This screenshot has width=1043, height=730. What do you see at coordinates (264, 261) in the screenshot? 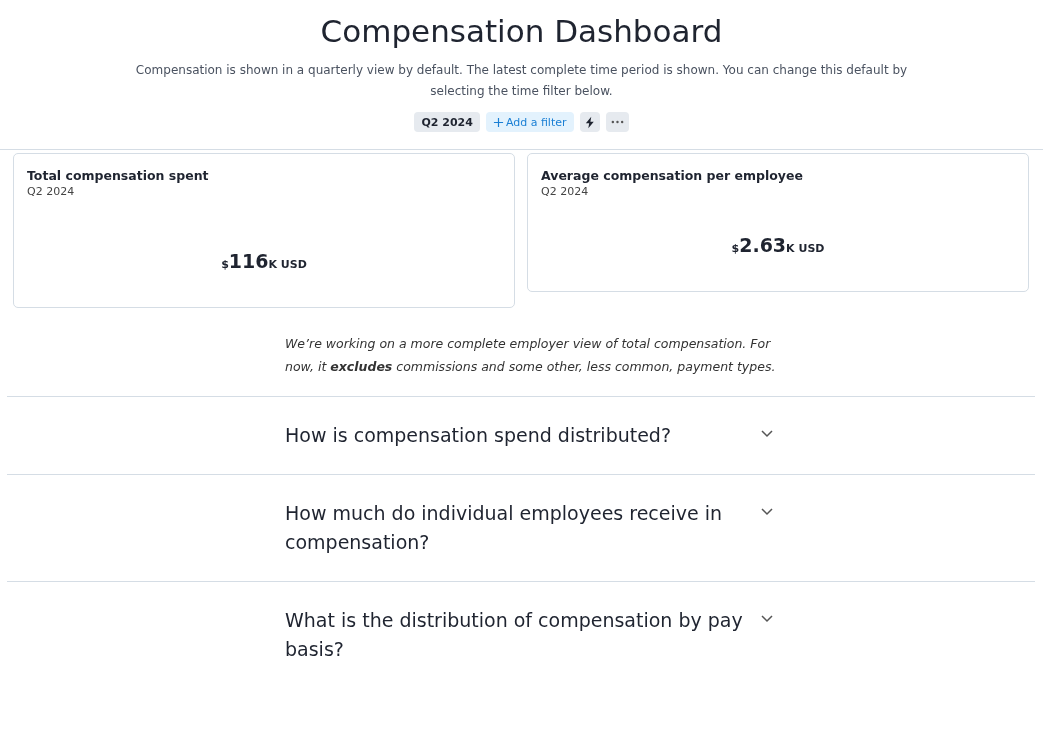
I see `metric-value: $116K USD` at bounding box center [264, 261].